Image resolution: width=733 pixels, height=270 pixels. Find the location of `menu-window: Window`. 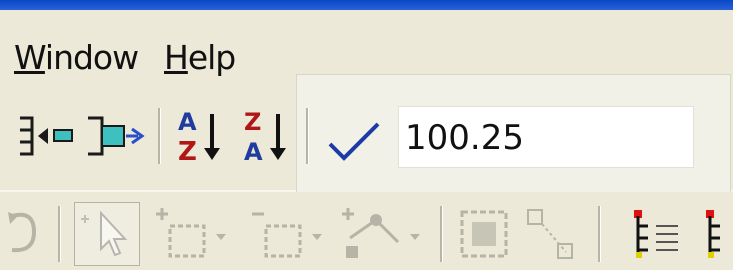

menu-window: Window is located at coordinates (76, 57).